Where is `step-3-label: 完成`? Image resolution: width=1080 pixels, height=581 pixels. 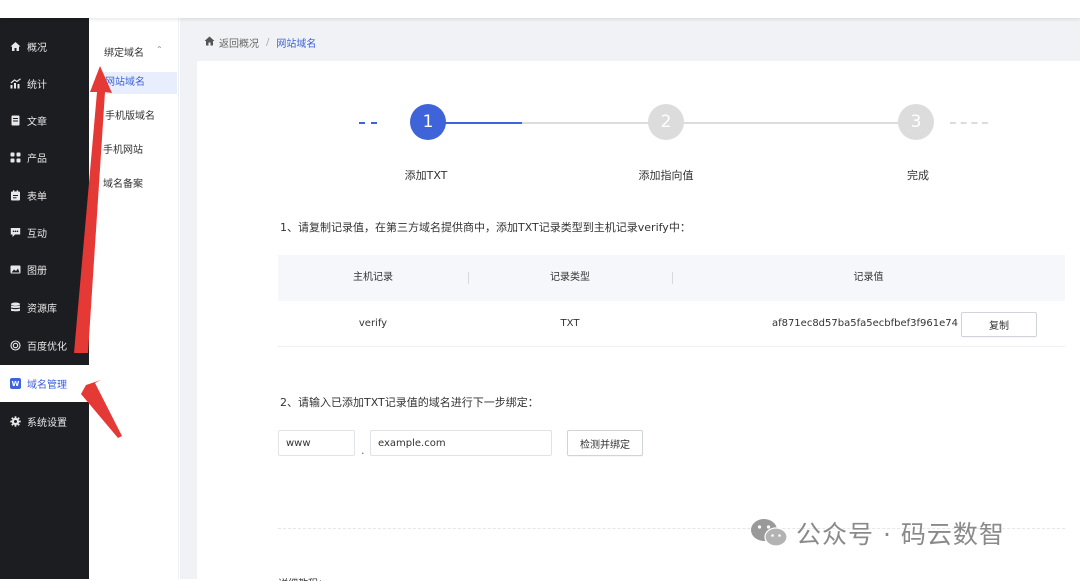
step-3-label: 完成 is located at coordinates (918, 175).